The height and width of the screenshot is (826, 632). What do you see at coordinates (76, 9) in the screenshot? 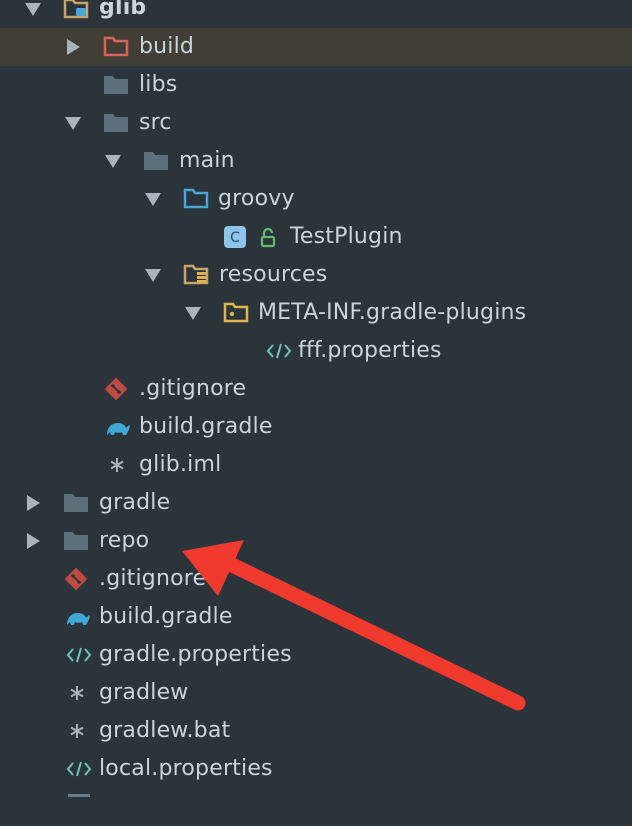
I see `module-folder-icon` at bounding box center [76, 9].